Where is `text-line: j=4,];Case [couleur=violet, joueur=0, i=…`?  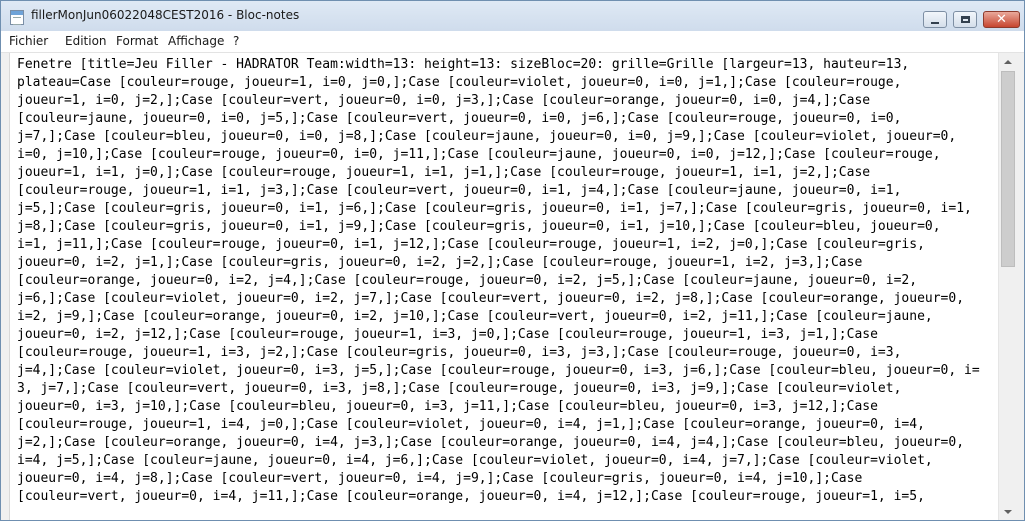
text-line: j=4,];Case [couleur=violet, joueur=0, i=… is located at coordinates (498, 370).